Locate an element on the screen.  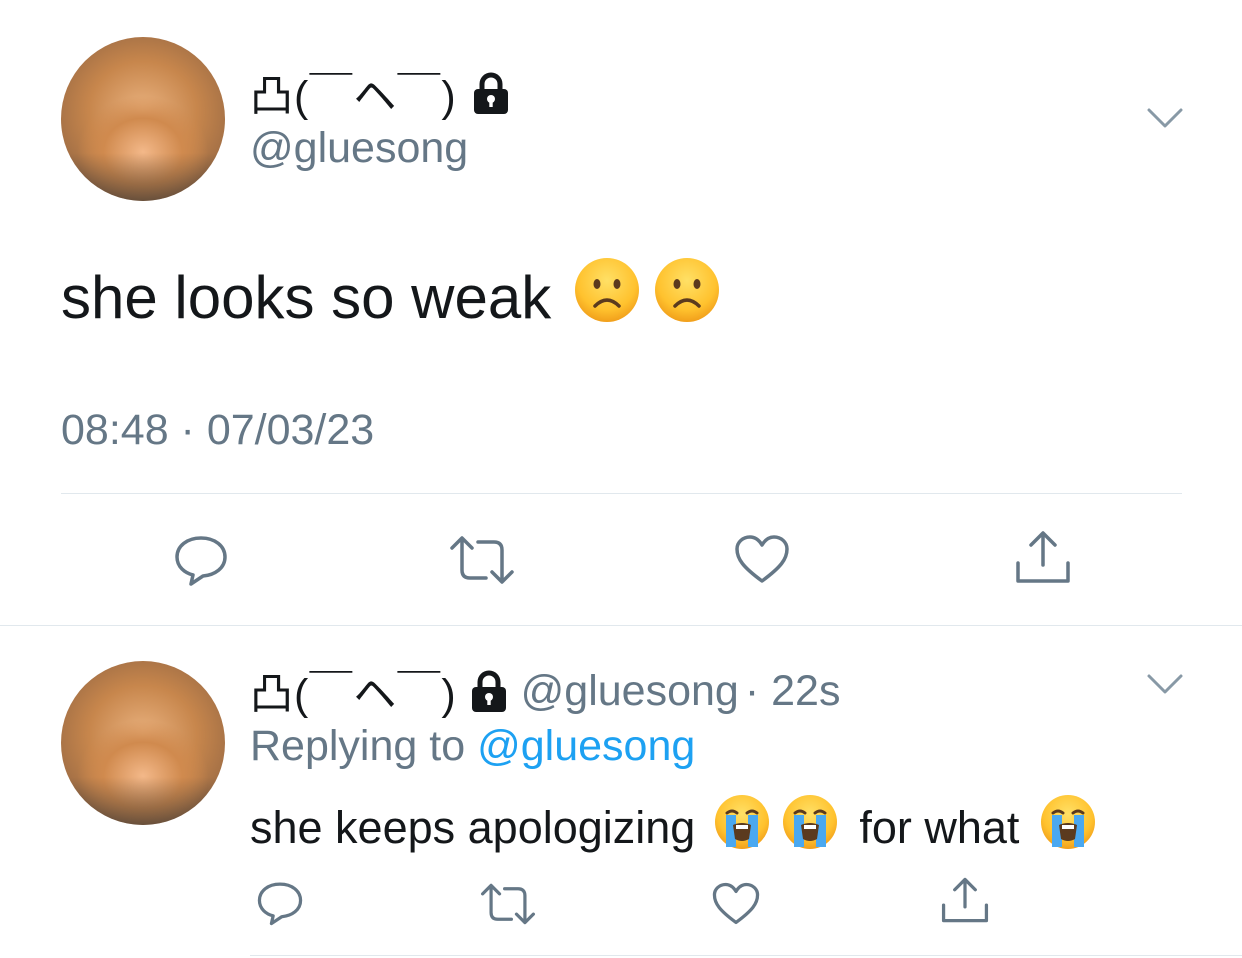
tweet-timestamp: 08:48 · 07/03/23 is located at coordinates (217, 430).